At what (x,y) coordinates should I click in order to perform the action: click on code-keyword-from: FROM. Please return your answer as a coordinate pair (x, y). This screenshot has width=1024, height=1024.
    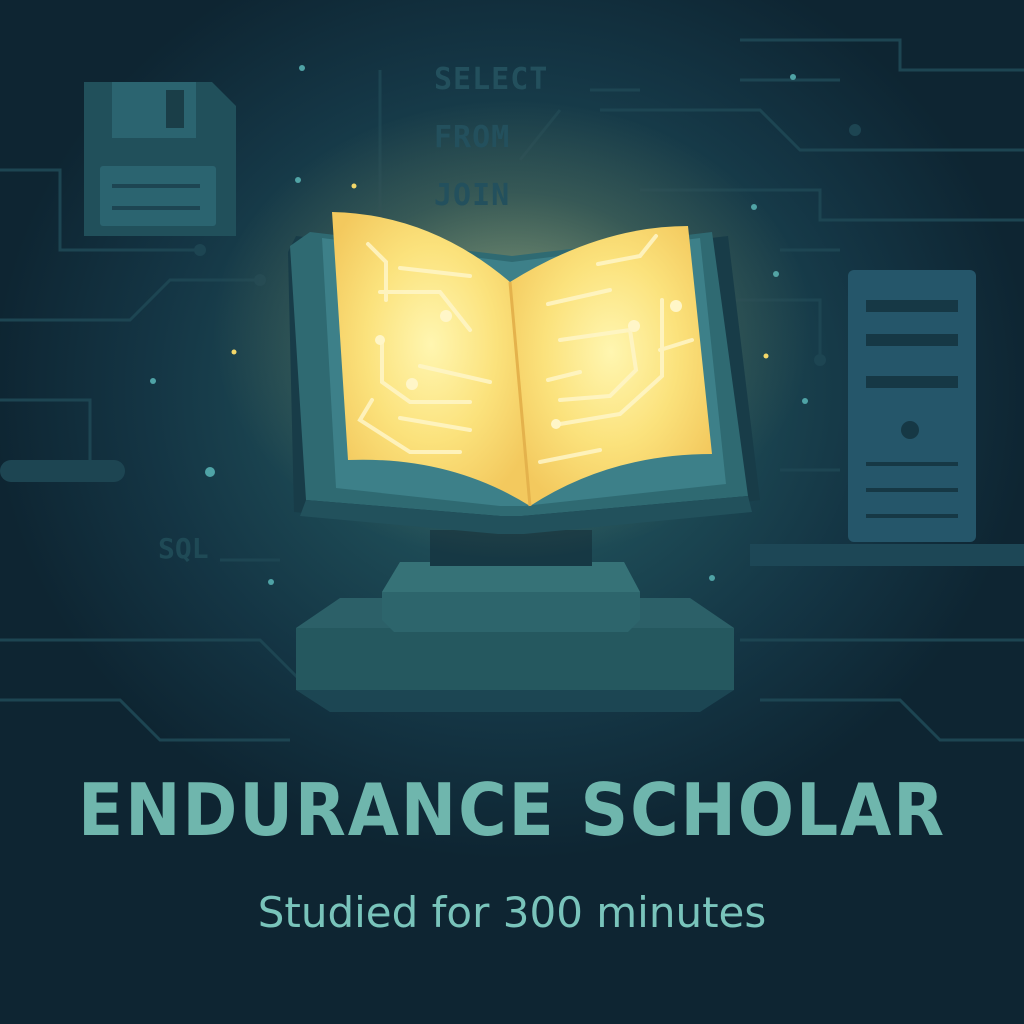
    Looking at the image, I should click on (472, 137).